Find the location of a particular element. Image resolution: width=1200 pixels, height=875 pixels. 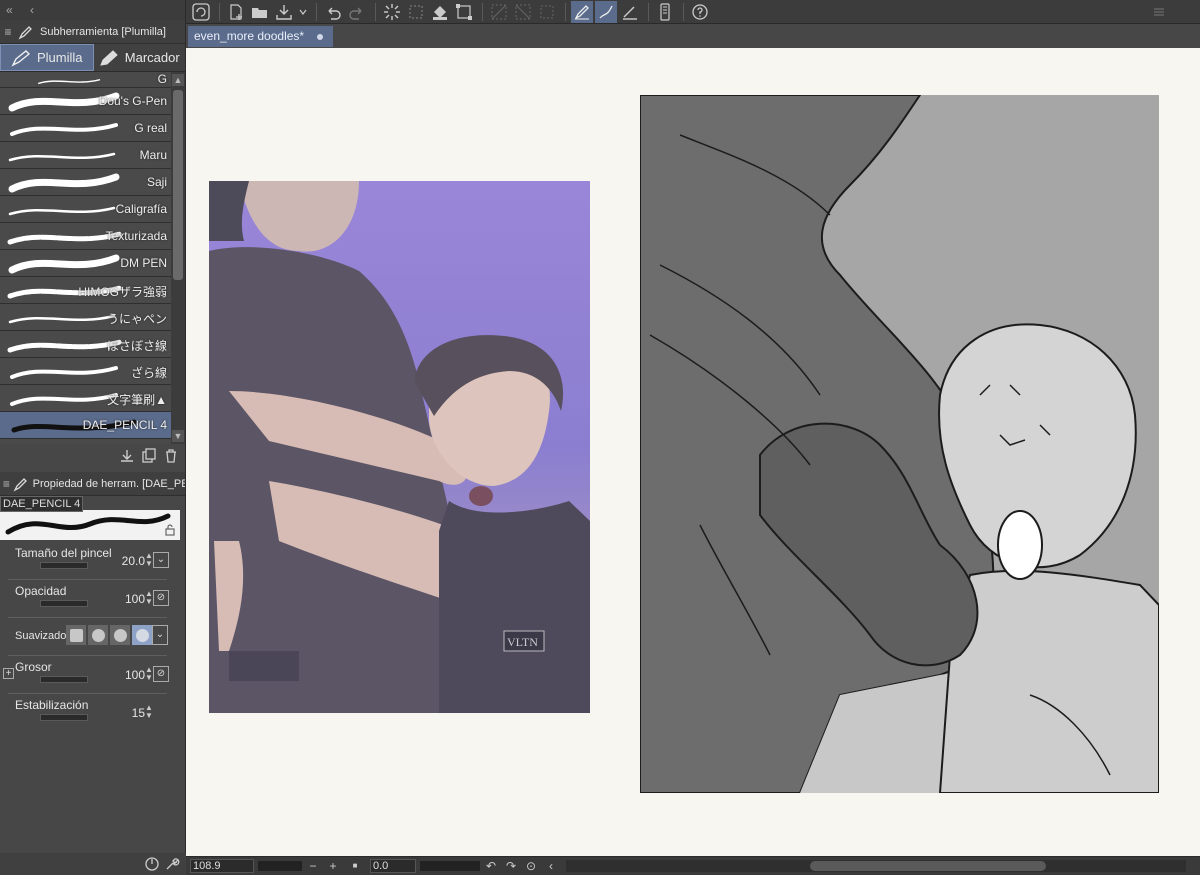

marker-icon is located at coordinates (108, 57).